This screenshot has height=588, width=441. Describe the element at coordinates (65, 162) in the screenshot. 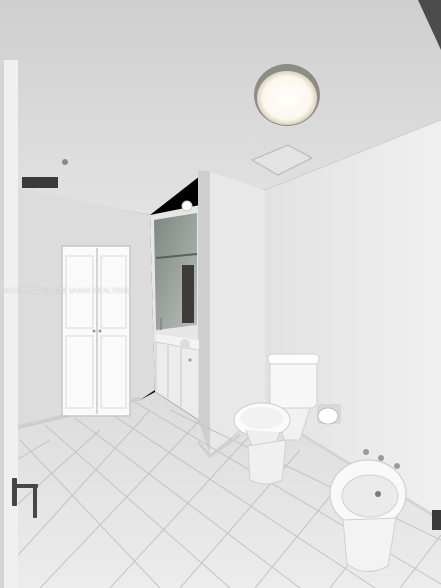

I see `smoke-sensor-icon` at that location.